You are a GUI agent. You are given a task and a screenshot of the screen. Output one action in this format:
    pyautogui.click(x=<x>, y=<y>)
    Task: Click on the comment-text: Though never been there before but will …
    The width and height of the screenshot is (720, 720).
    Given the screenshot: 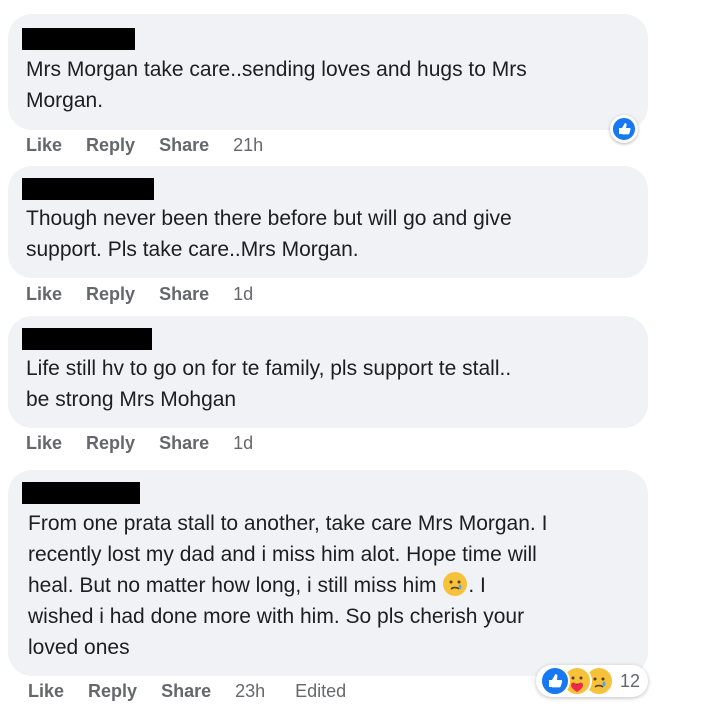 What is the action you would take?
    pyautogui.click(x=269, y=234)
    